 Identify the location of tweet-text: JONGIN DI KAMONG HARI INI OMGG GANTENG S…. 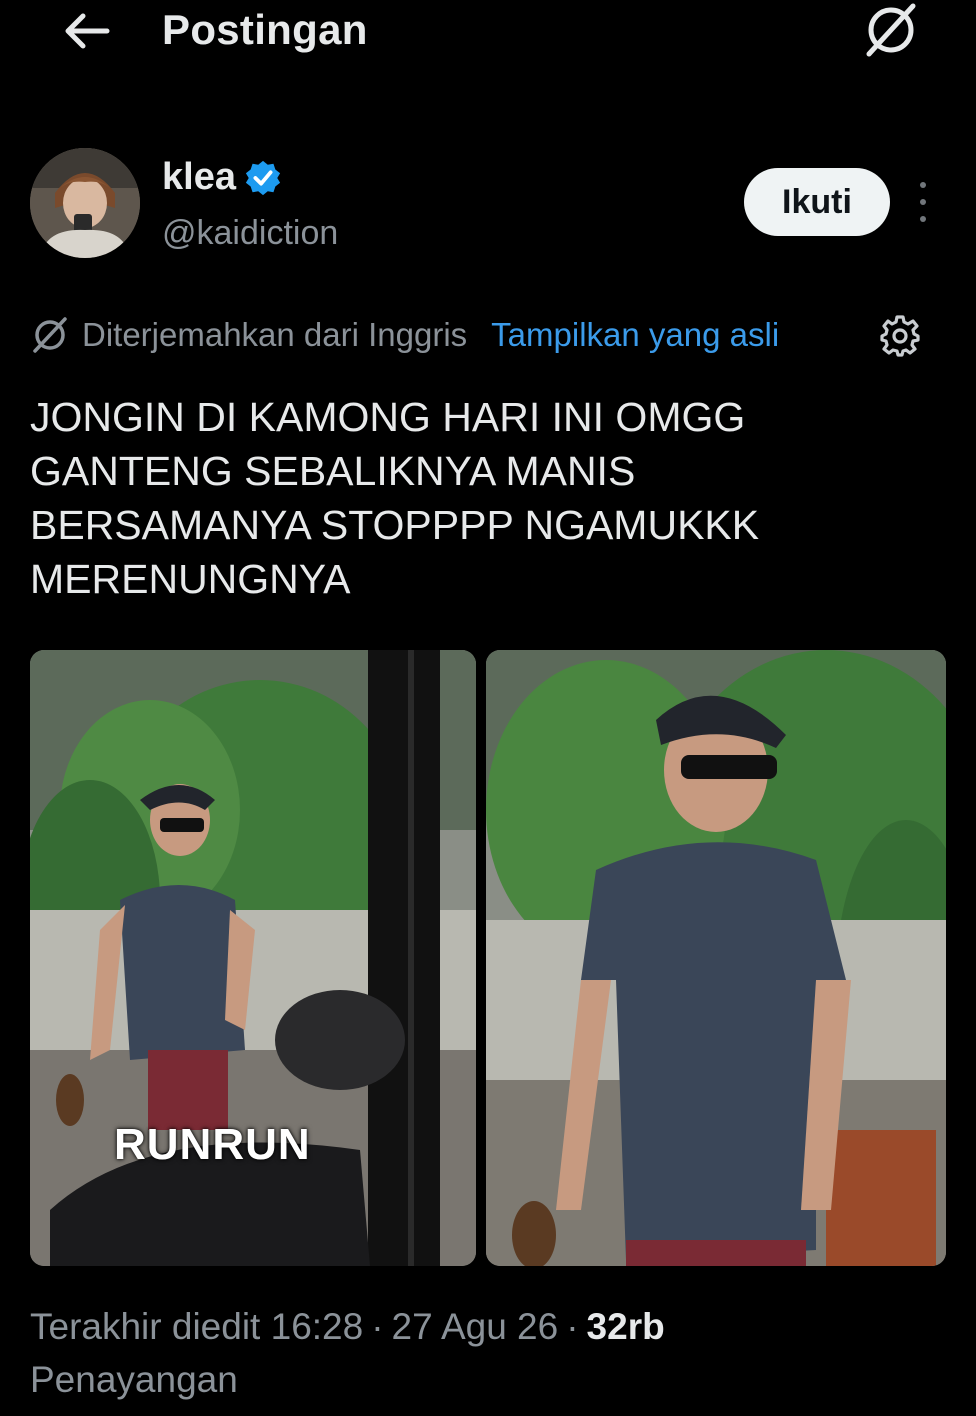
(480, 498).